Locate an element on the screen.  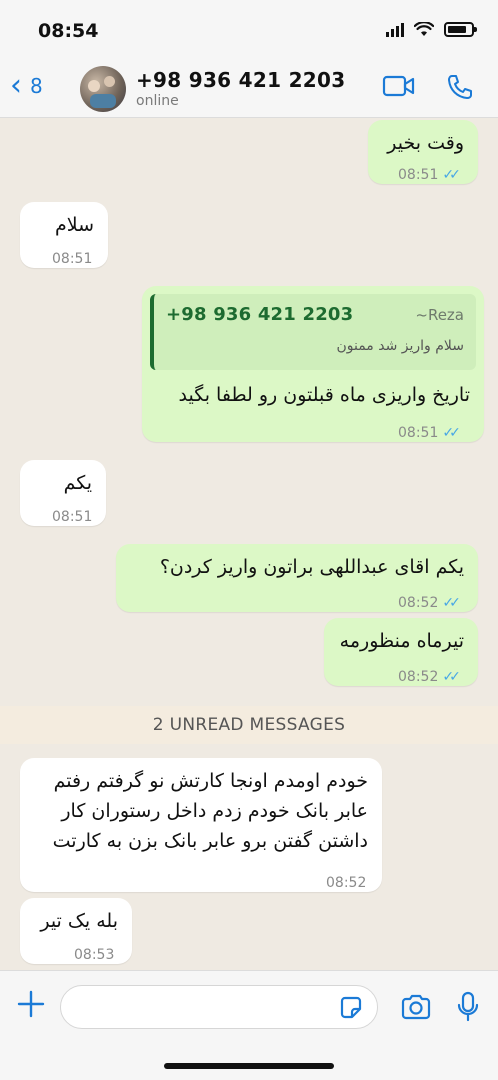
message-time: 08:53 is located at coordinates (94, 955).